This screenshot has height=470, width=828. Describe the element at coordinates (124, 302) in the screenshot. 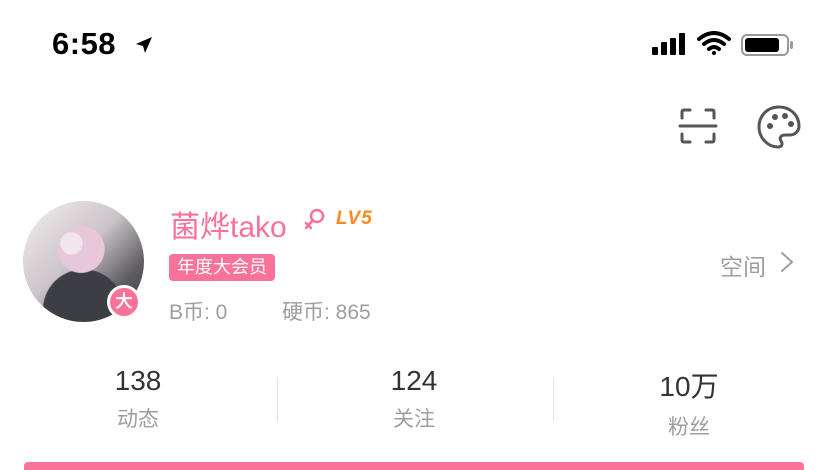

I see `vip-badge: 大` at that location.